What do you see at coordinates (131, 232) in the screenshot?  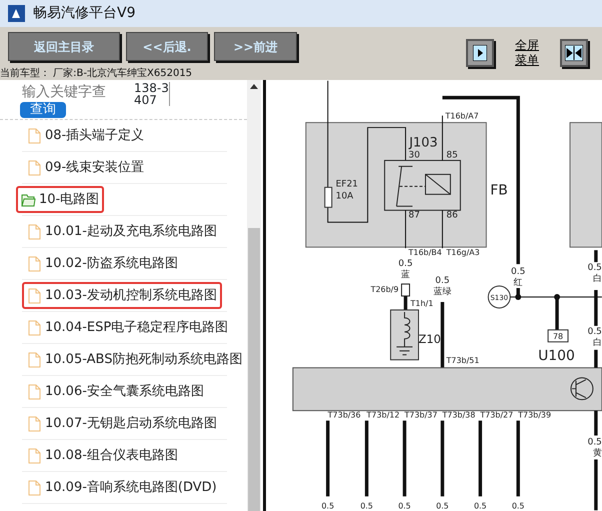 I see `tree-item: 10.01-起动及充电系统电路图` at bounding box center [131, 232].